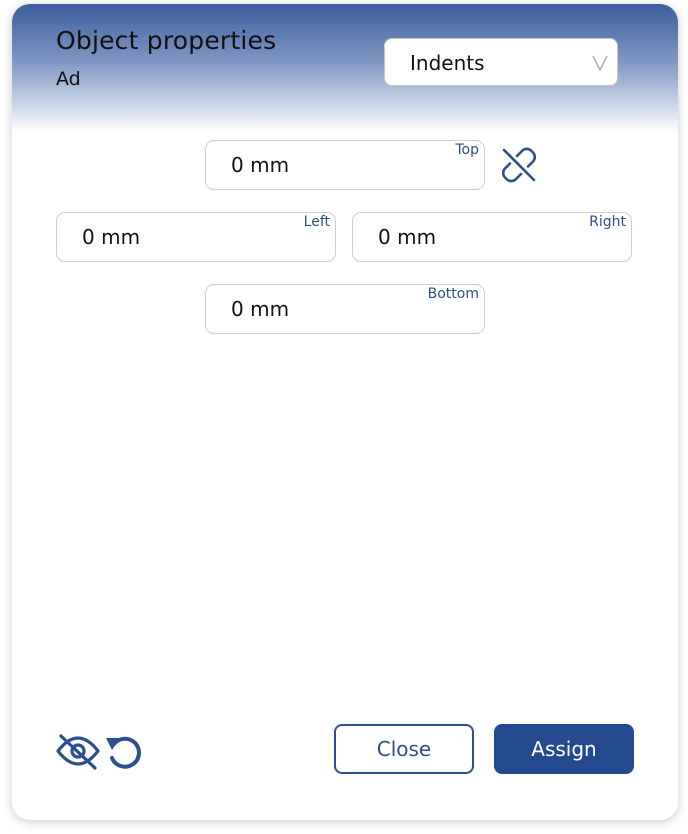  Describe the element at coordinates (492, 237) in the screenshot. I see `indent-right-field: 0 mm Right` at that location.